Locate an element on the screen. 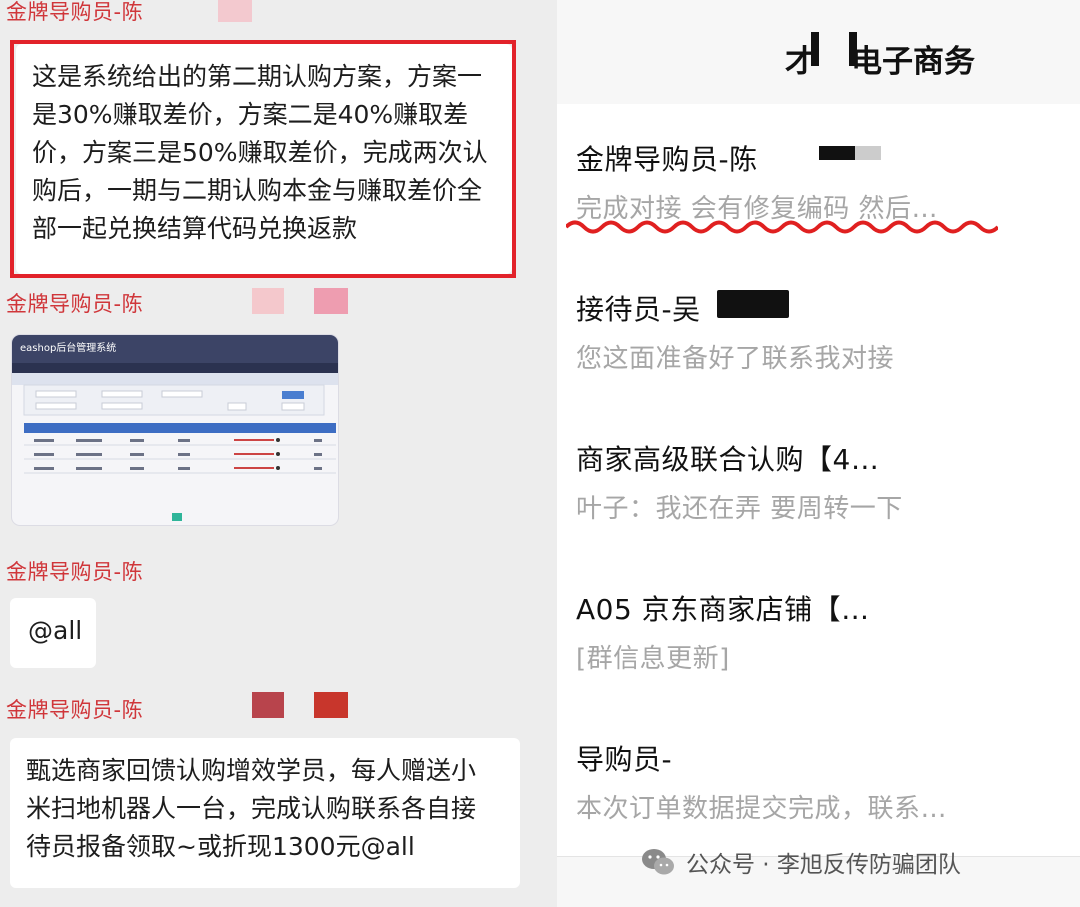  chat-list-item: 接待员-吴 您这面准备好了联系我对接 is located at coordinates (818, 329).